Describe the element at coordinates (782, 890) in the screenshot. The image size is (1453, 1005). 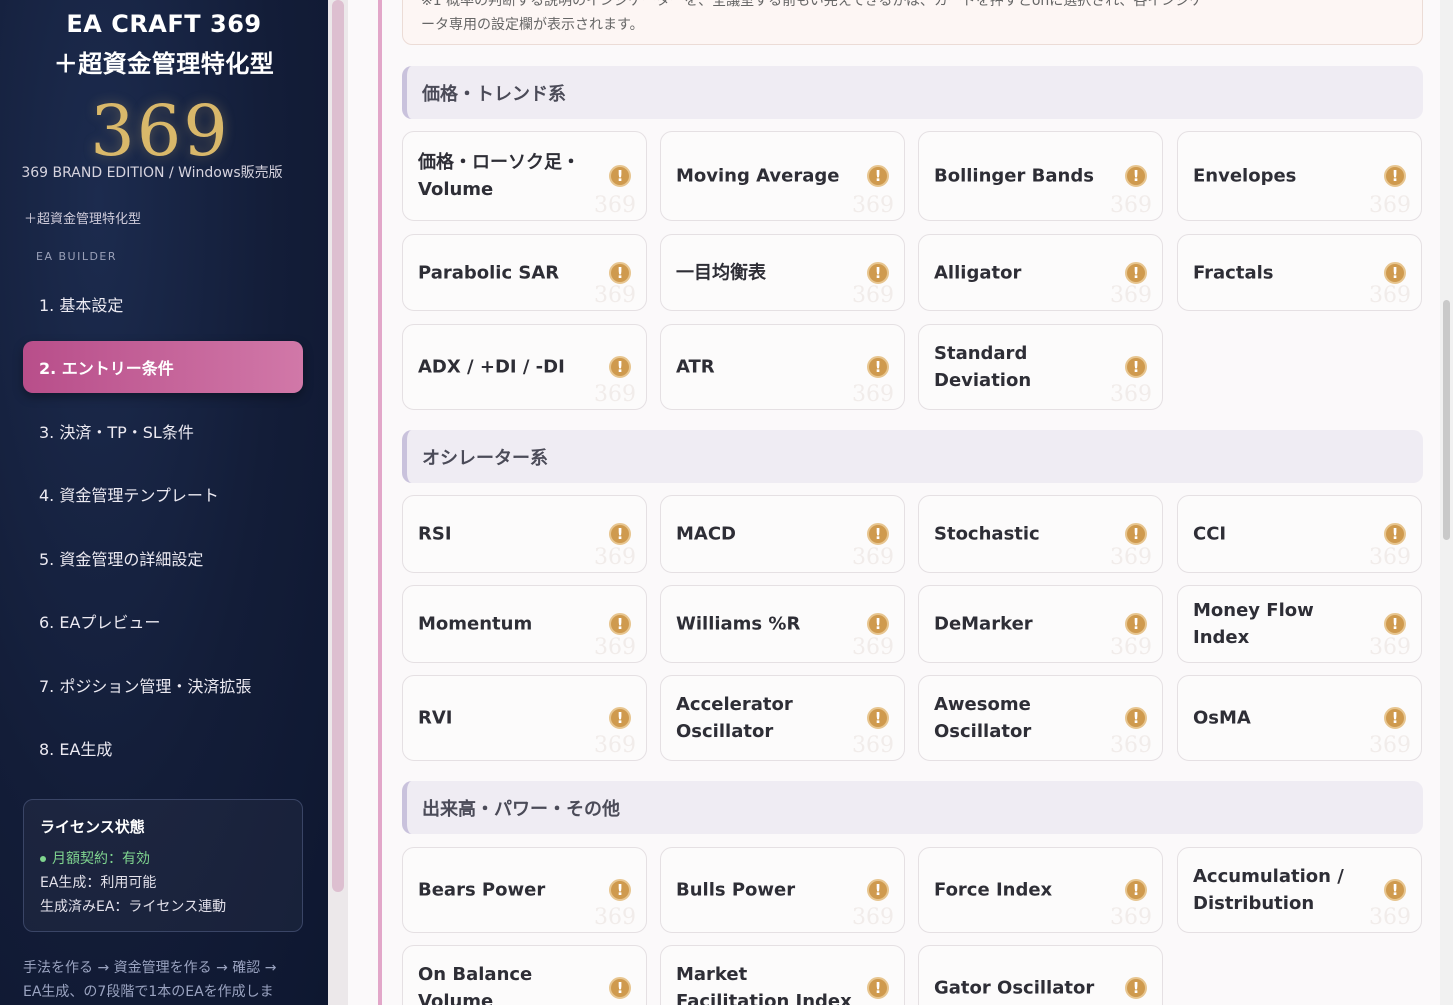
I see `indicator-card: 369 Bulls Power!` at that location.